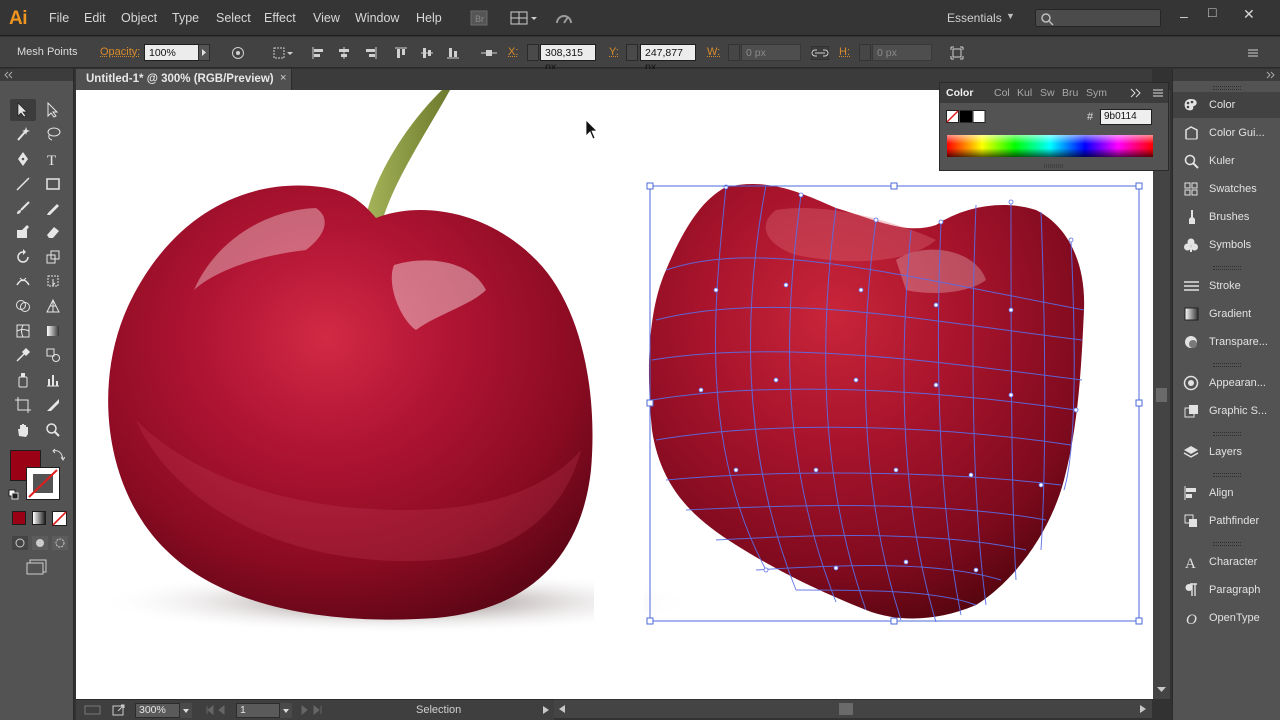  Describe the element at coordinates (23, 159) in the screenshot. I see `pen-tool` at that location.